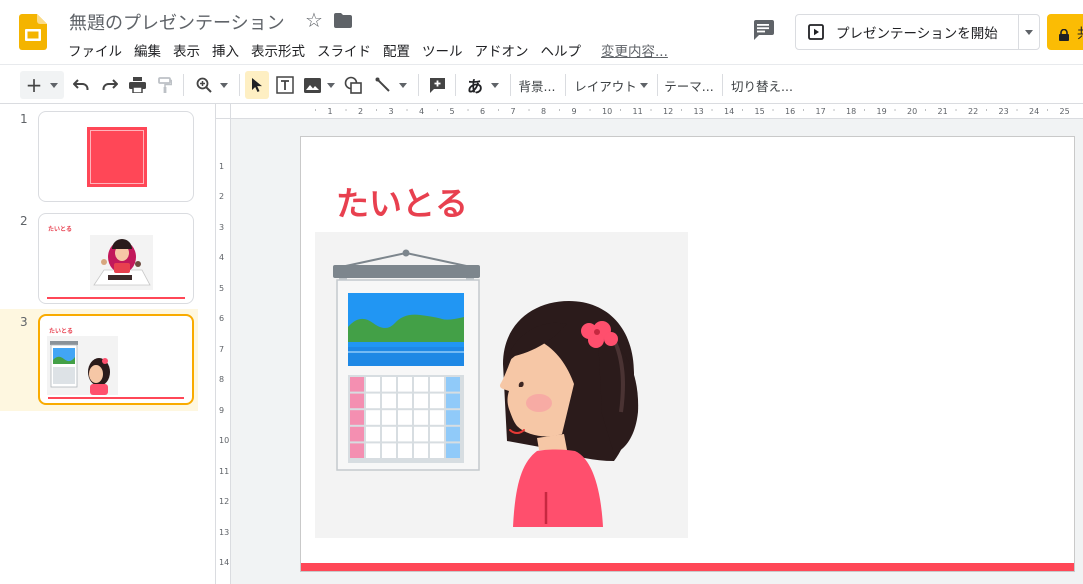 This screenshot has width=1083, height=584. I want to click on ruler-label: 10, so click(607, 111).